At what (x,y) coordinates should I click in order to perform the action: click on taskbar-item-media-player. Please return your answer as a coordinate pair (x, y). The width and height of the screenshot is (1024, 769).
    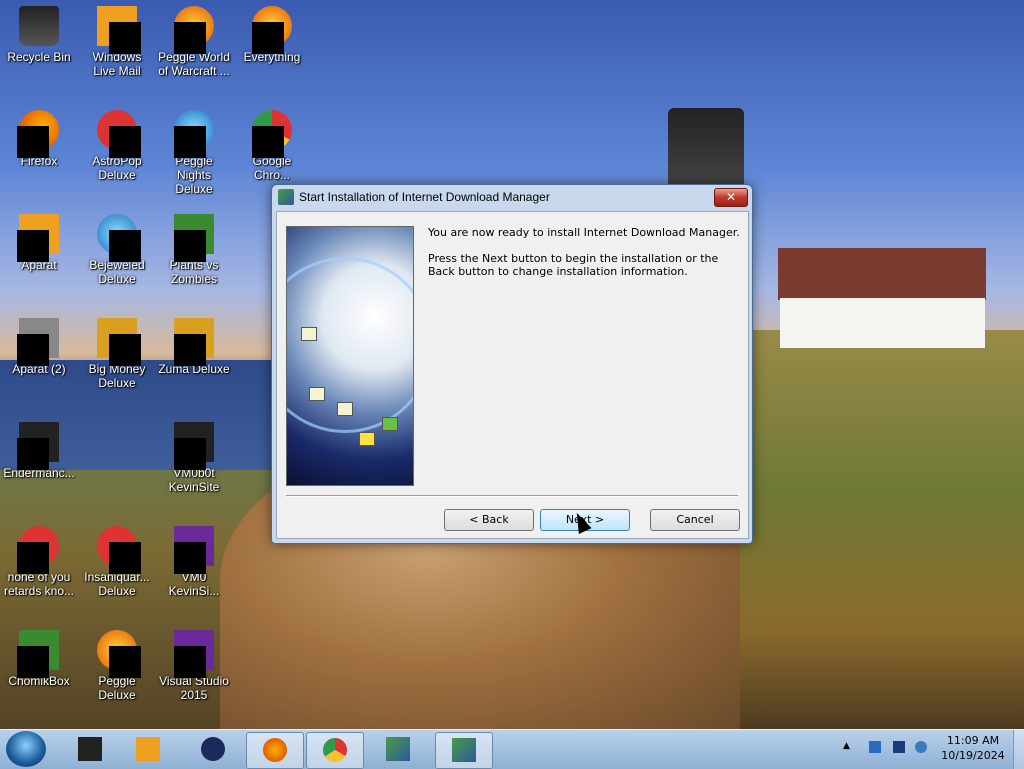
    Looking at the image, I should click on (148, 749).